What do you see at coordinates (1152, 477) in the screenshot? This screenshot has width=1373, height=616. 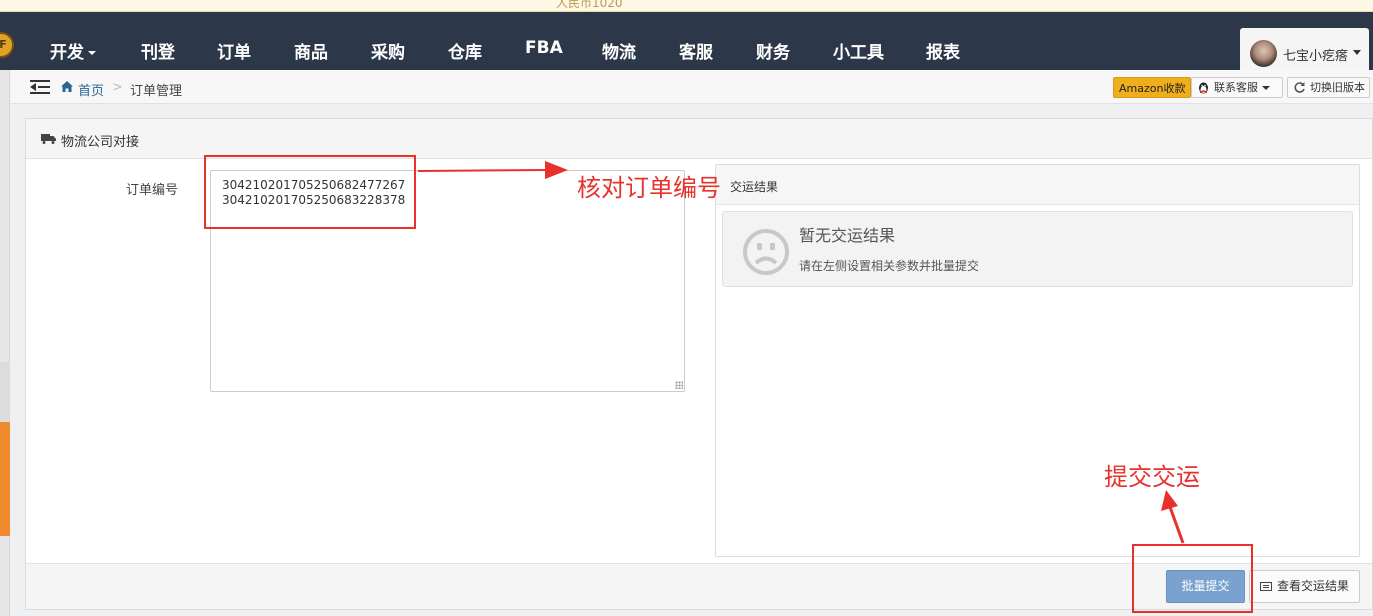 I see `annotation-submit-shipment: 提交交运` at bounding box center [1152, 477].